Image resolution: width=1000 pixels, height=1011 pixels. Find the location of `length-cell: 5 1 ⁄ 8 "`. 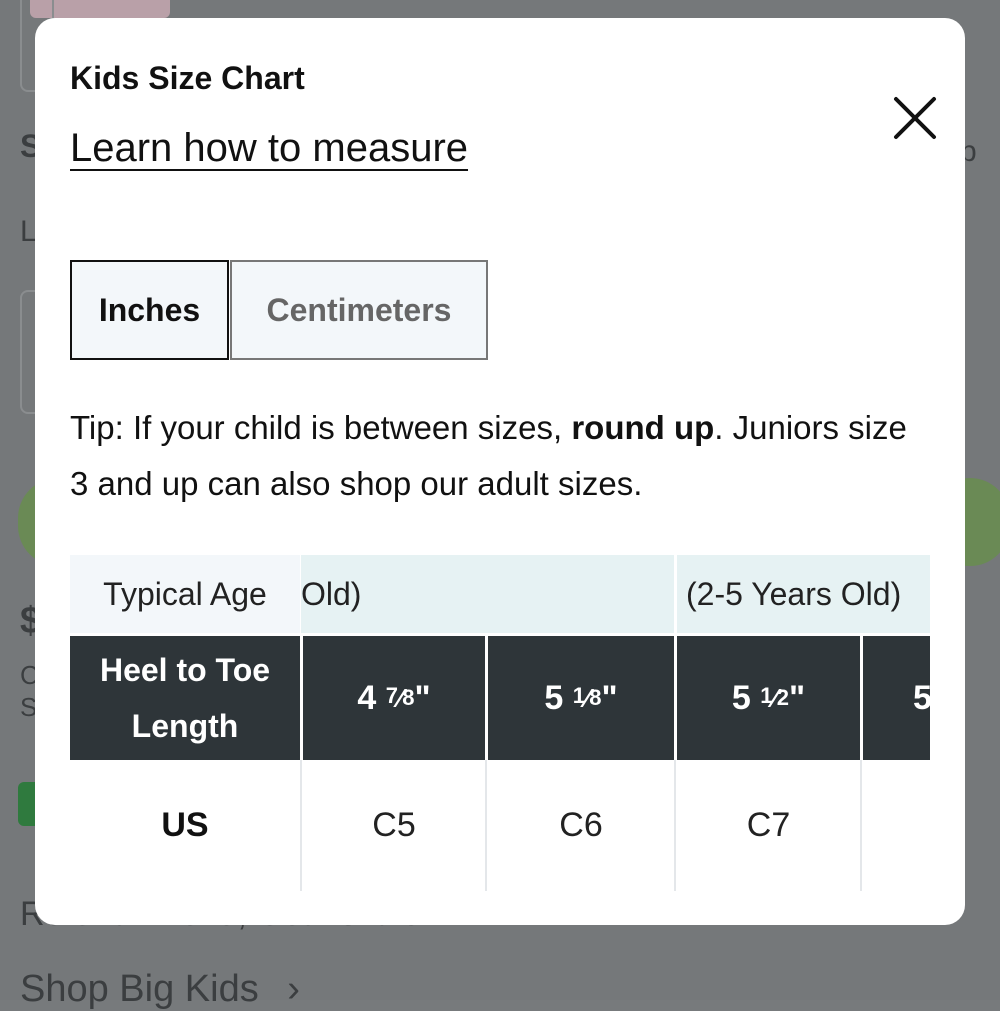

length-cell: 5 1 ⁄ 8 " is located at coordinates (581, 698).